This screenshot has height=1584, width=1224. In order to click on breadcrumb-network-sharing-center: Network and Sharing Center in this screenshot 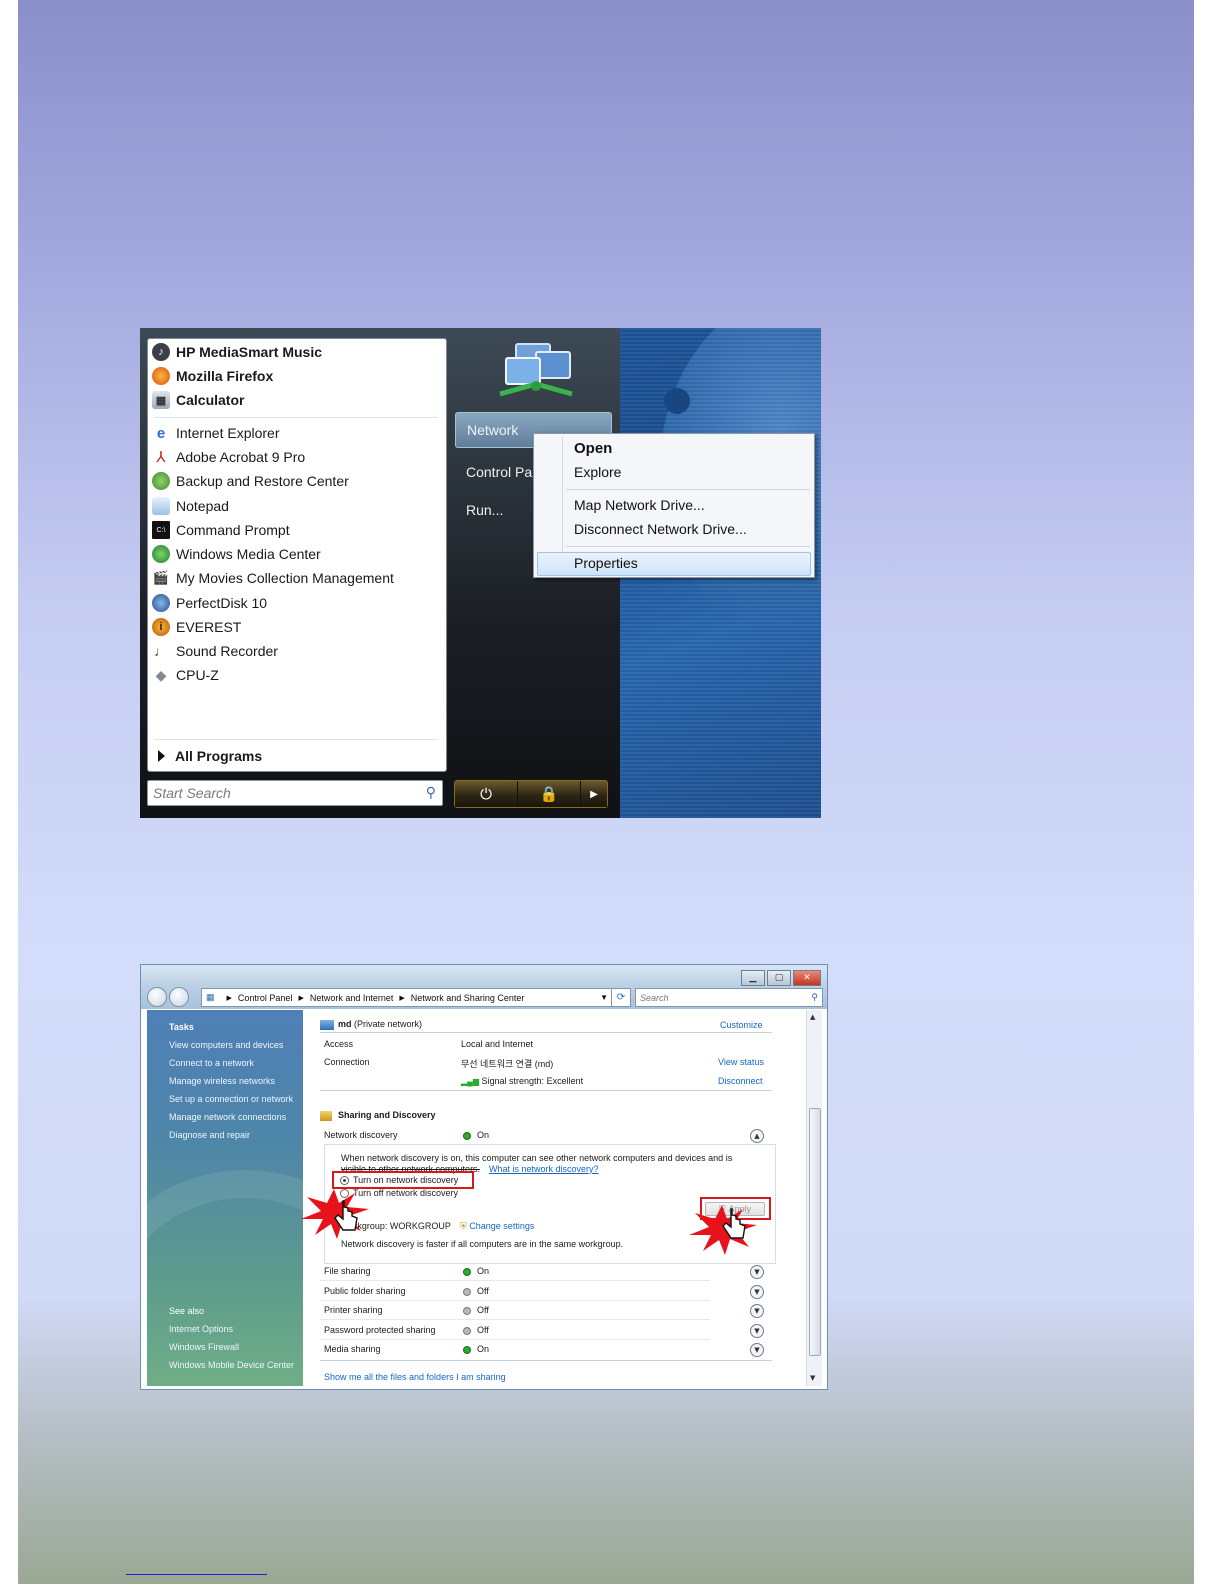, I will do `click(468, 998)`.